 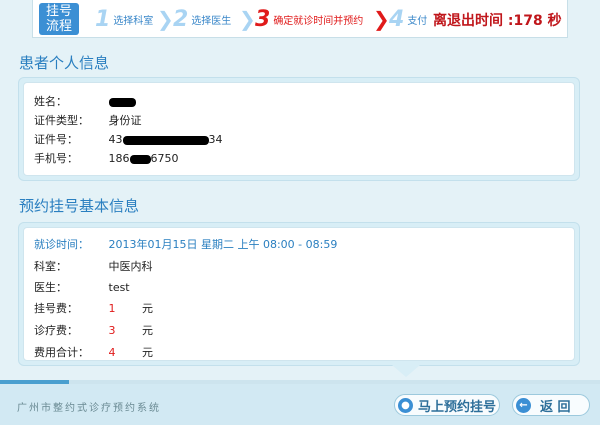 I want to click on dept-row: 科室： 中医内科, so click(x=93, y=266).